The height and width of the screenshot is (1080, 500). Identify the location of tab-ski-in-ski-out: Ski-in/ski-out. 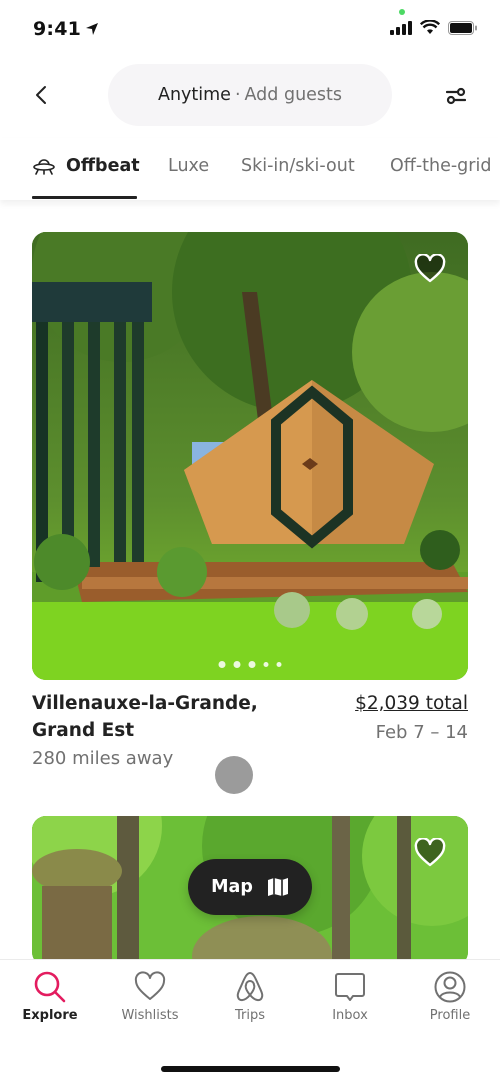
(298, 166).